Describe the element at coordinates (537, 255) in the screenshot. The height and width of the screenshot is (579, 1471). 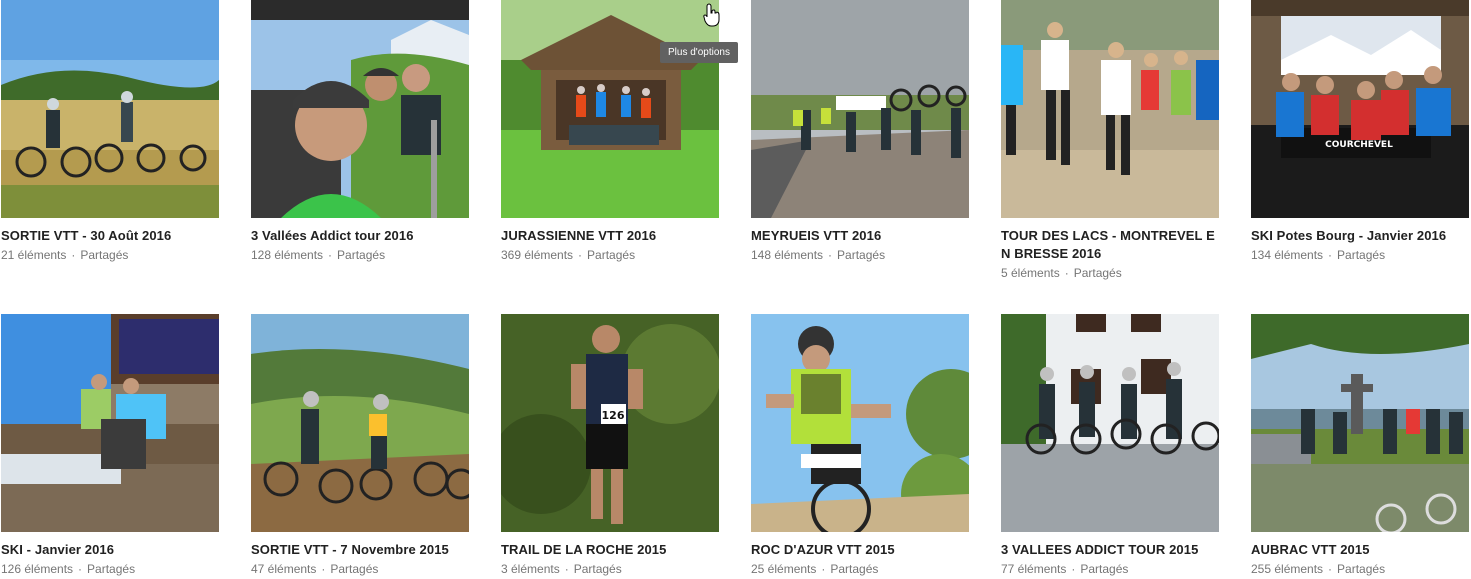
I see `item-count: 369 éléments` at that location.